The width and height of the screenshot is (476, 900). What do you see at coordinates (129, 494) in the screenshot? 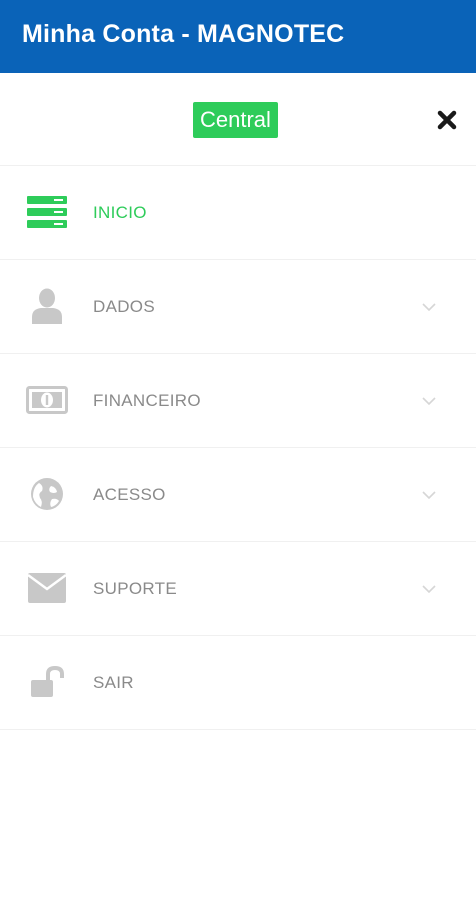
I see `menu-item-label: ACESSO` at bounding box center [129, 494].